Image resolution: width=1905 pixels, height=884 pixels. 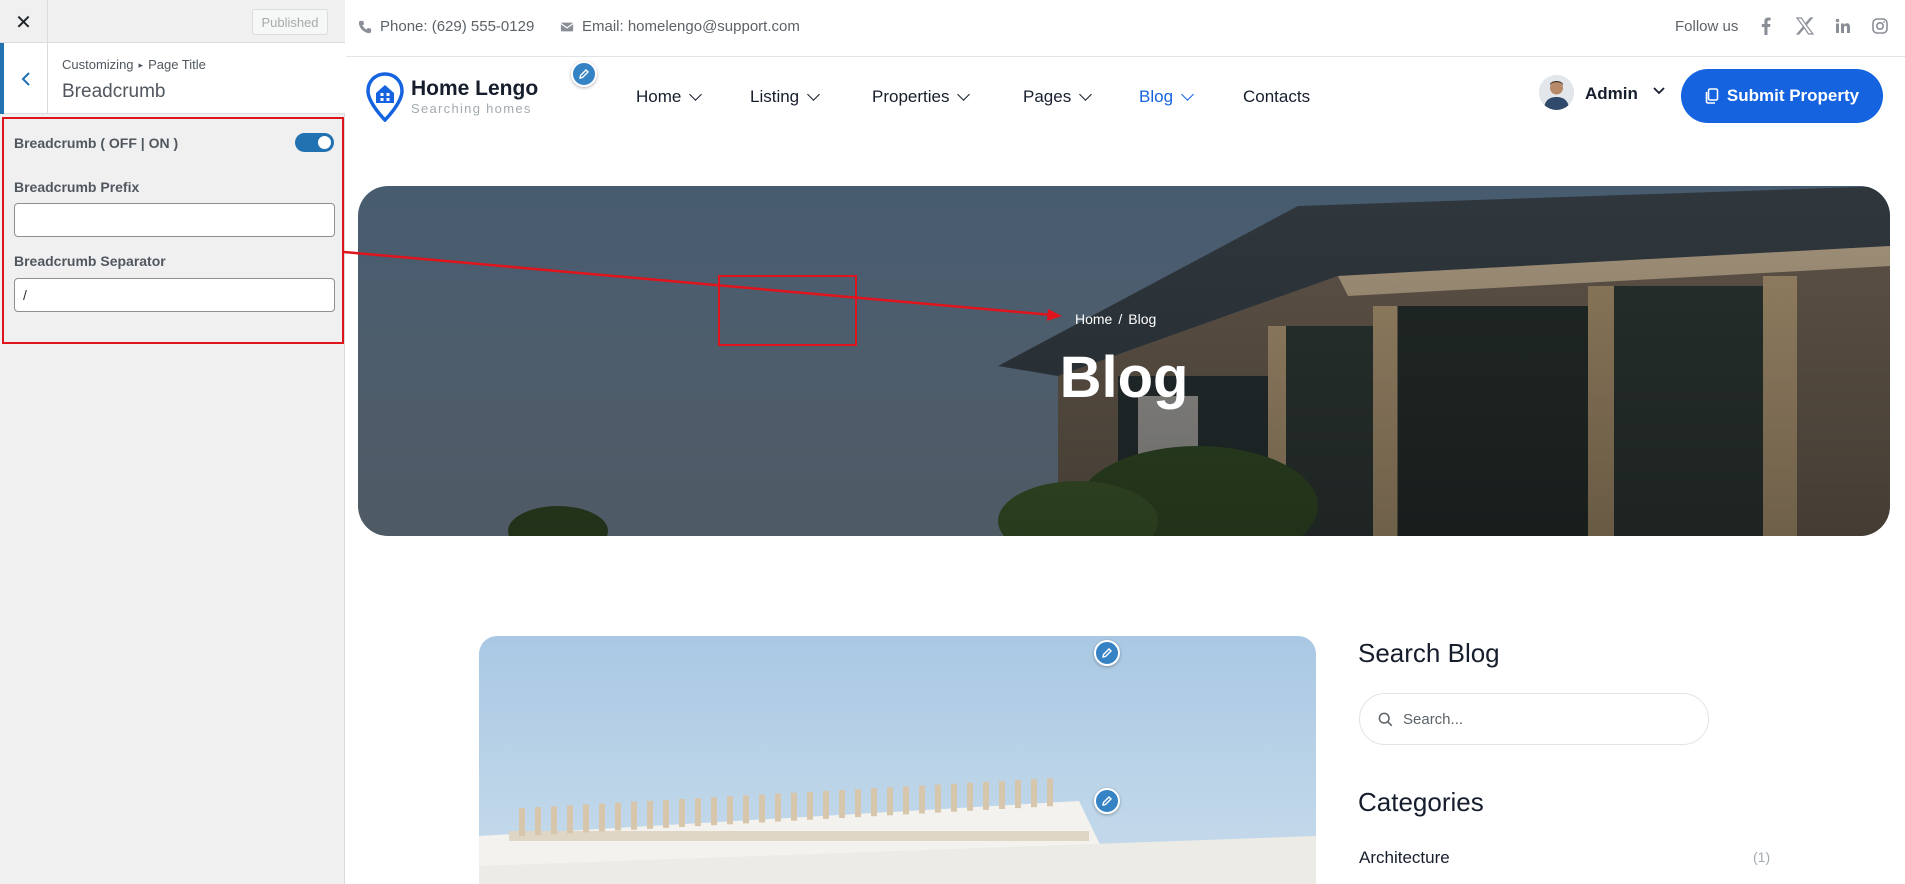 I want to click on blog-post-image, so click(x=897, y=760).